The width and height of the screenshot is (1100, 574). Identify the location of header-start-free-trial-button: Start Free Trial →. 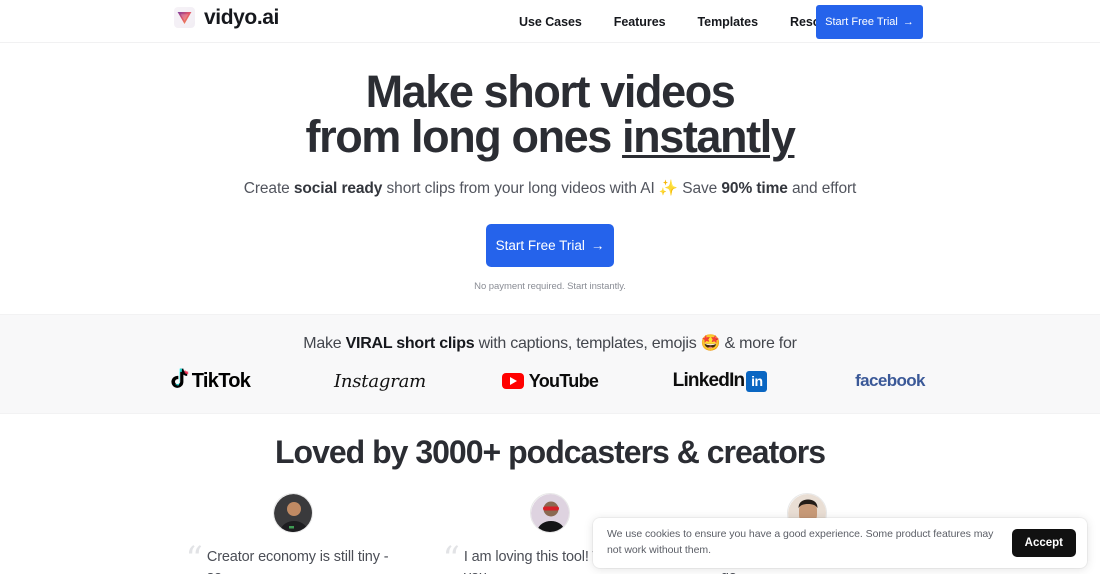
(869, 22).